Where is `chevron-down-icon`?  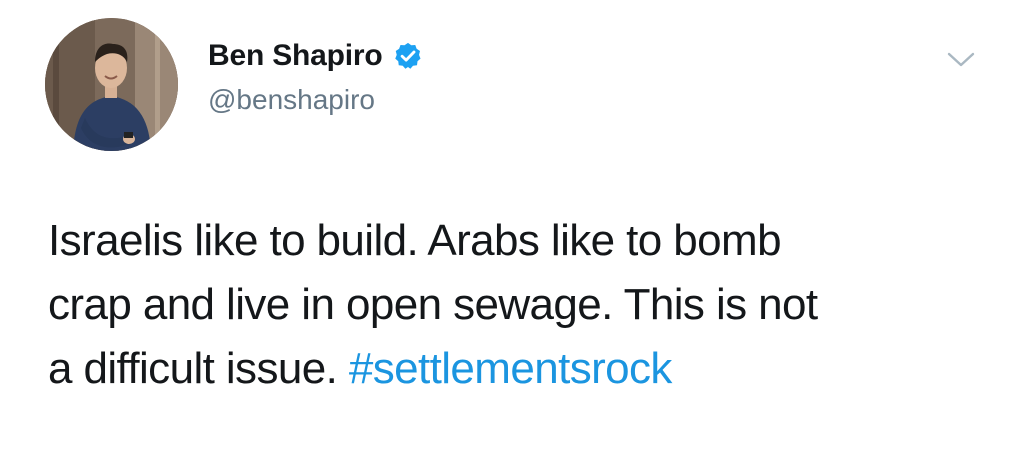 chevron-down-icon is located at coordinates (961, 60).